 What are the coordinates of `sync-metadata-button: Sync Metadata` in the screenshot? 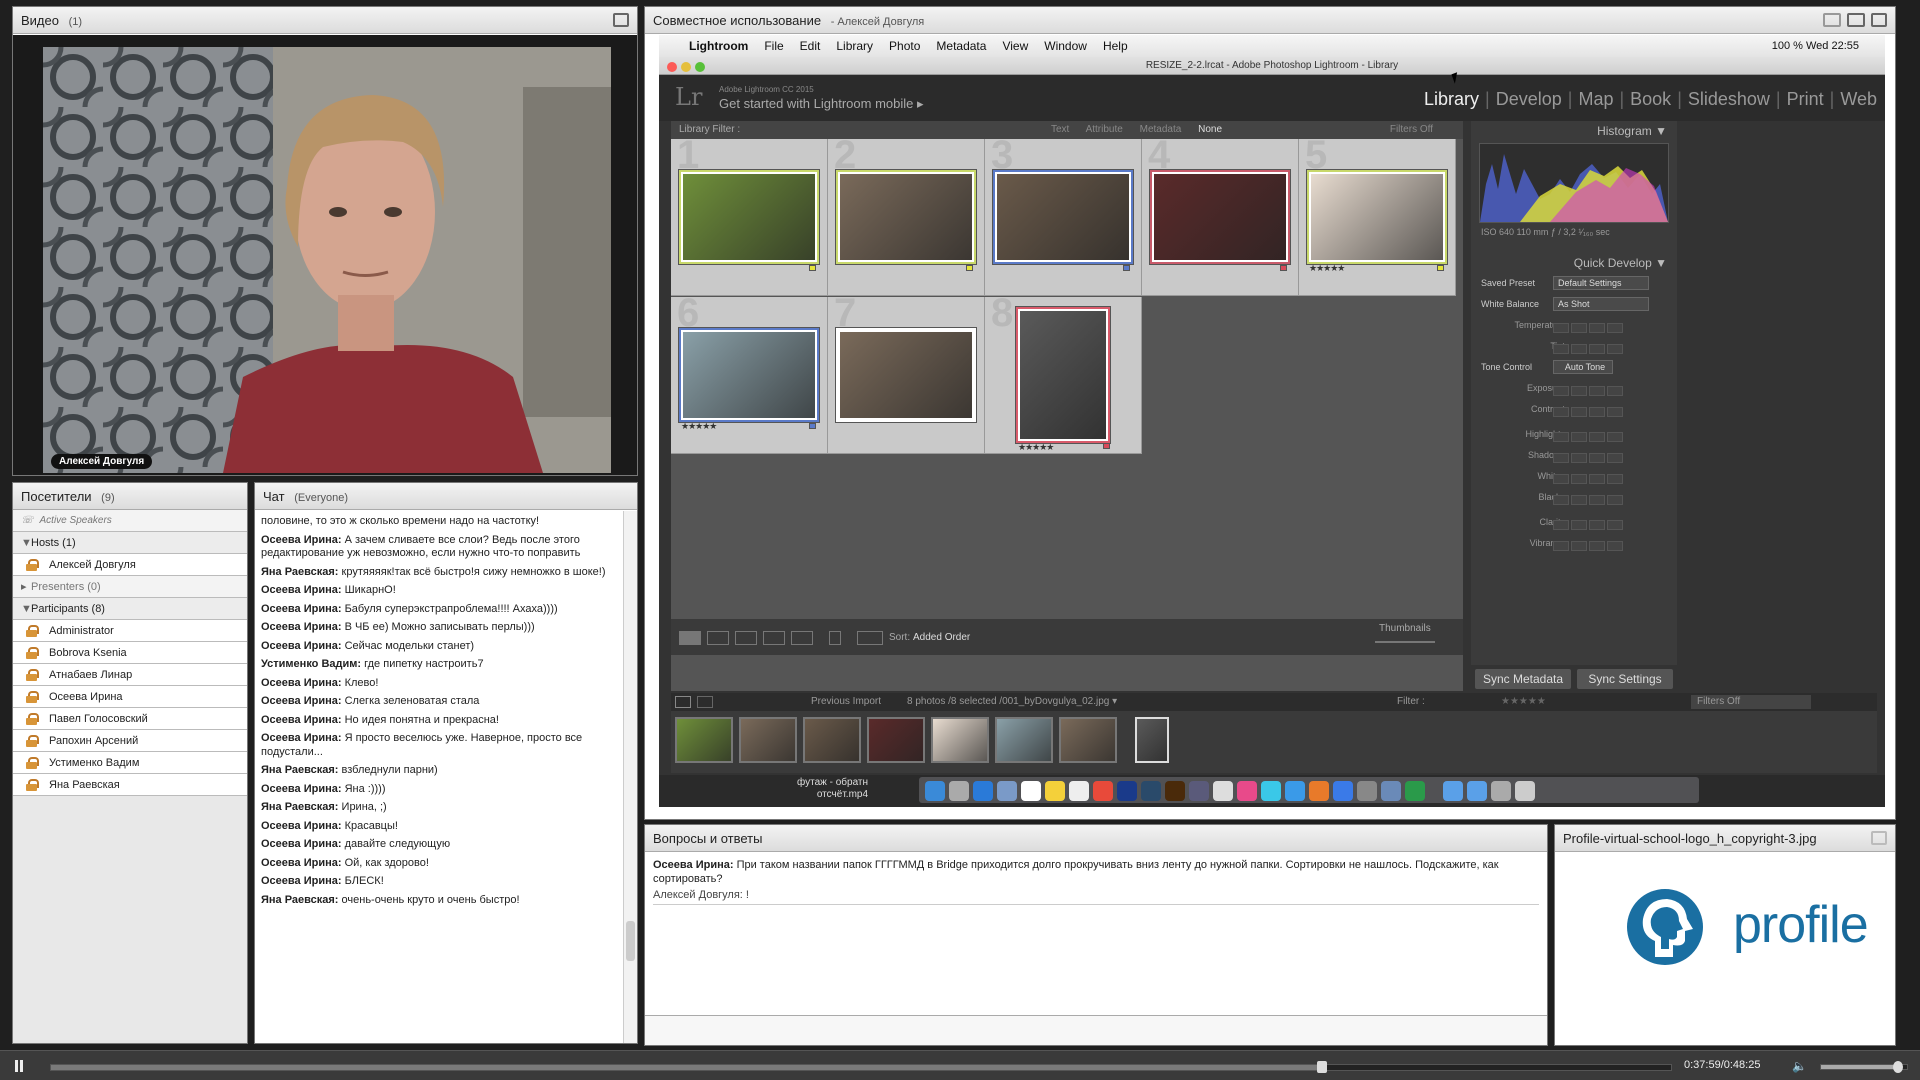 It's located at (1523, 679).